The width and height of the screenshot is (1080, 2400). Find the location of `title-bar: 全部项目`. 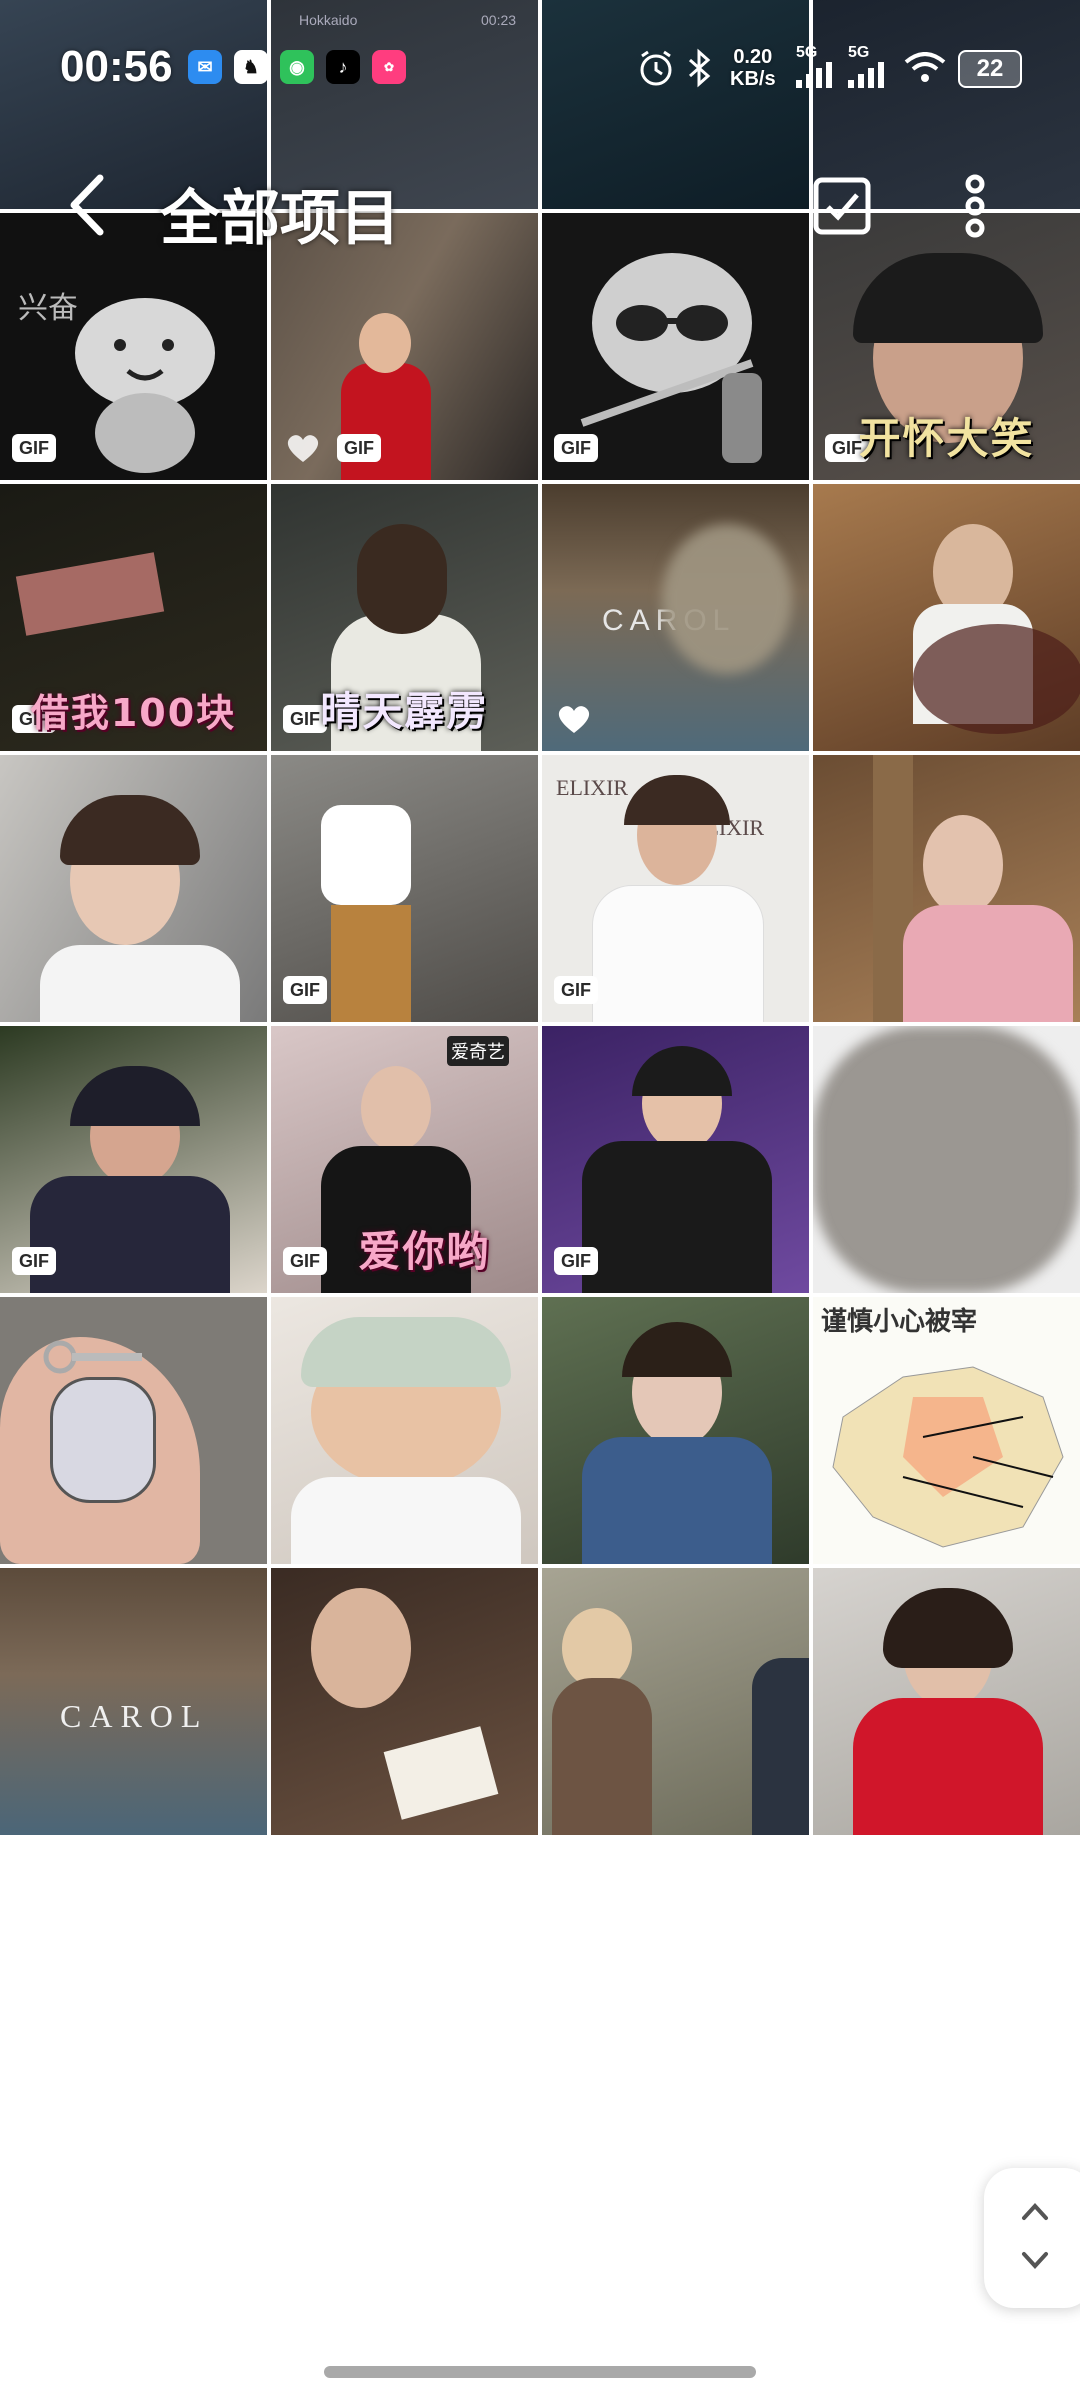

title-bar: 全部项目 is located at coordinates (540, 205).